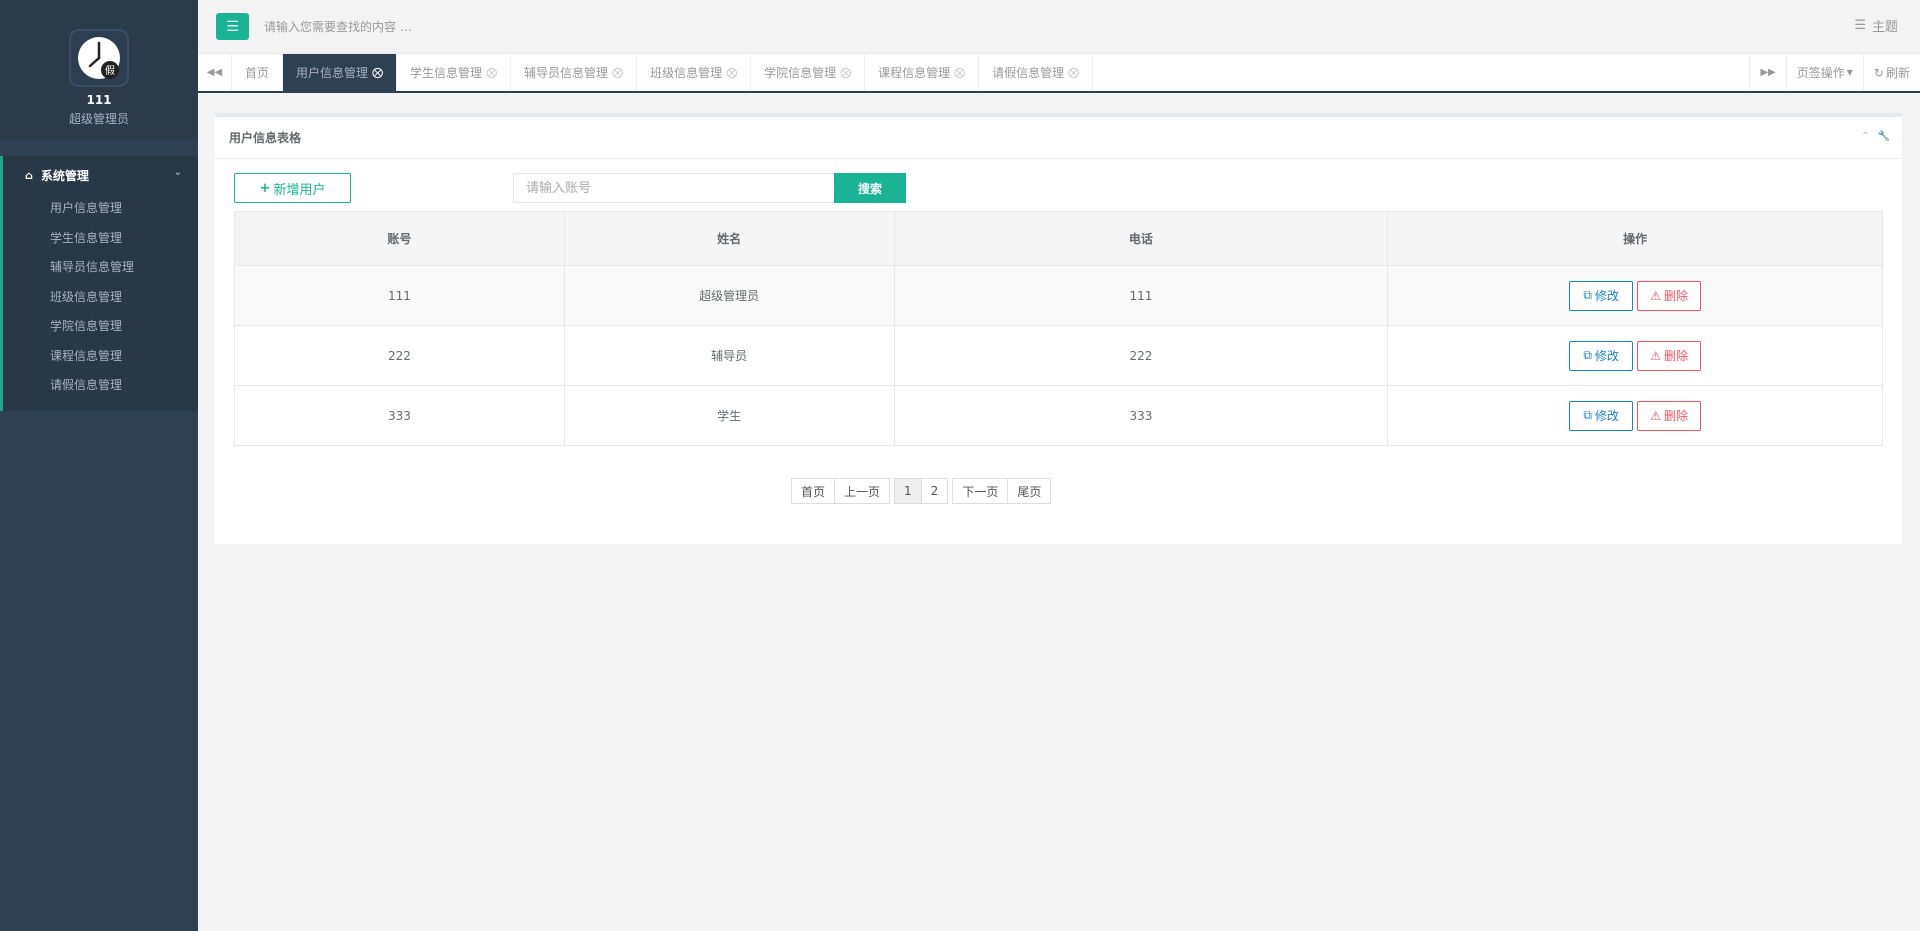 The width and height of the screenshot is (1920, 931). What do you see at coordinates (100, 209) in the screenshot?
I see `sidebar-item-users: 用户信息管理` at bounding box center [100, 209].